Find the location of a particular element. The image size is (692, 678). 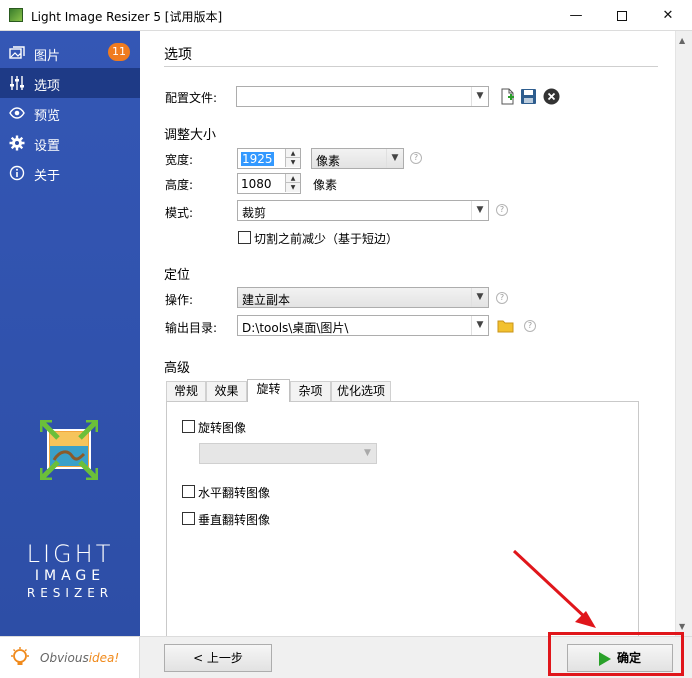

mode-label: 模式: is located at coordinates (179, 213).